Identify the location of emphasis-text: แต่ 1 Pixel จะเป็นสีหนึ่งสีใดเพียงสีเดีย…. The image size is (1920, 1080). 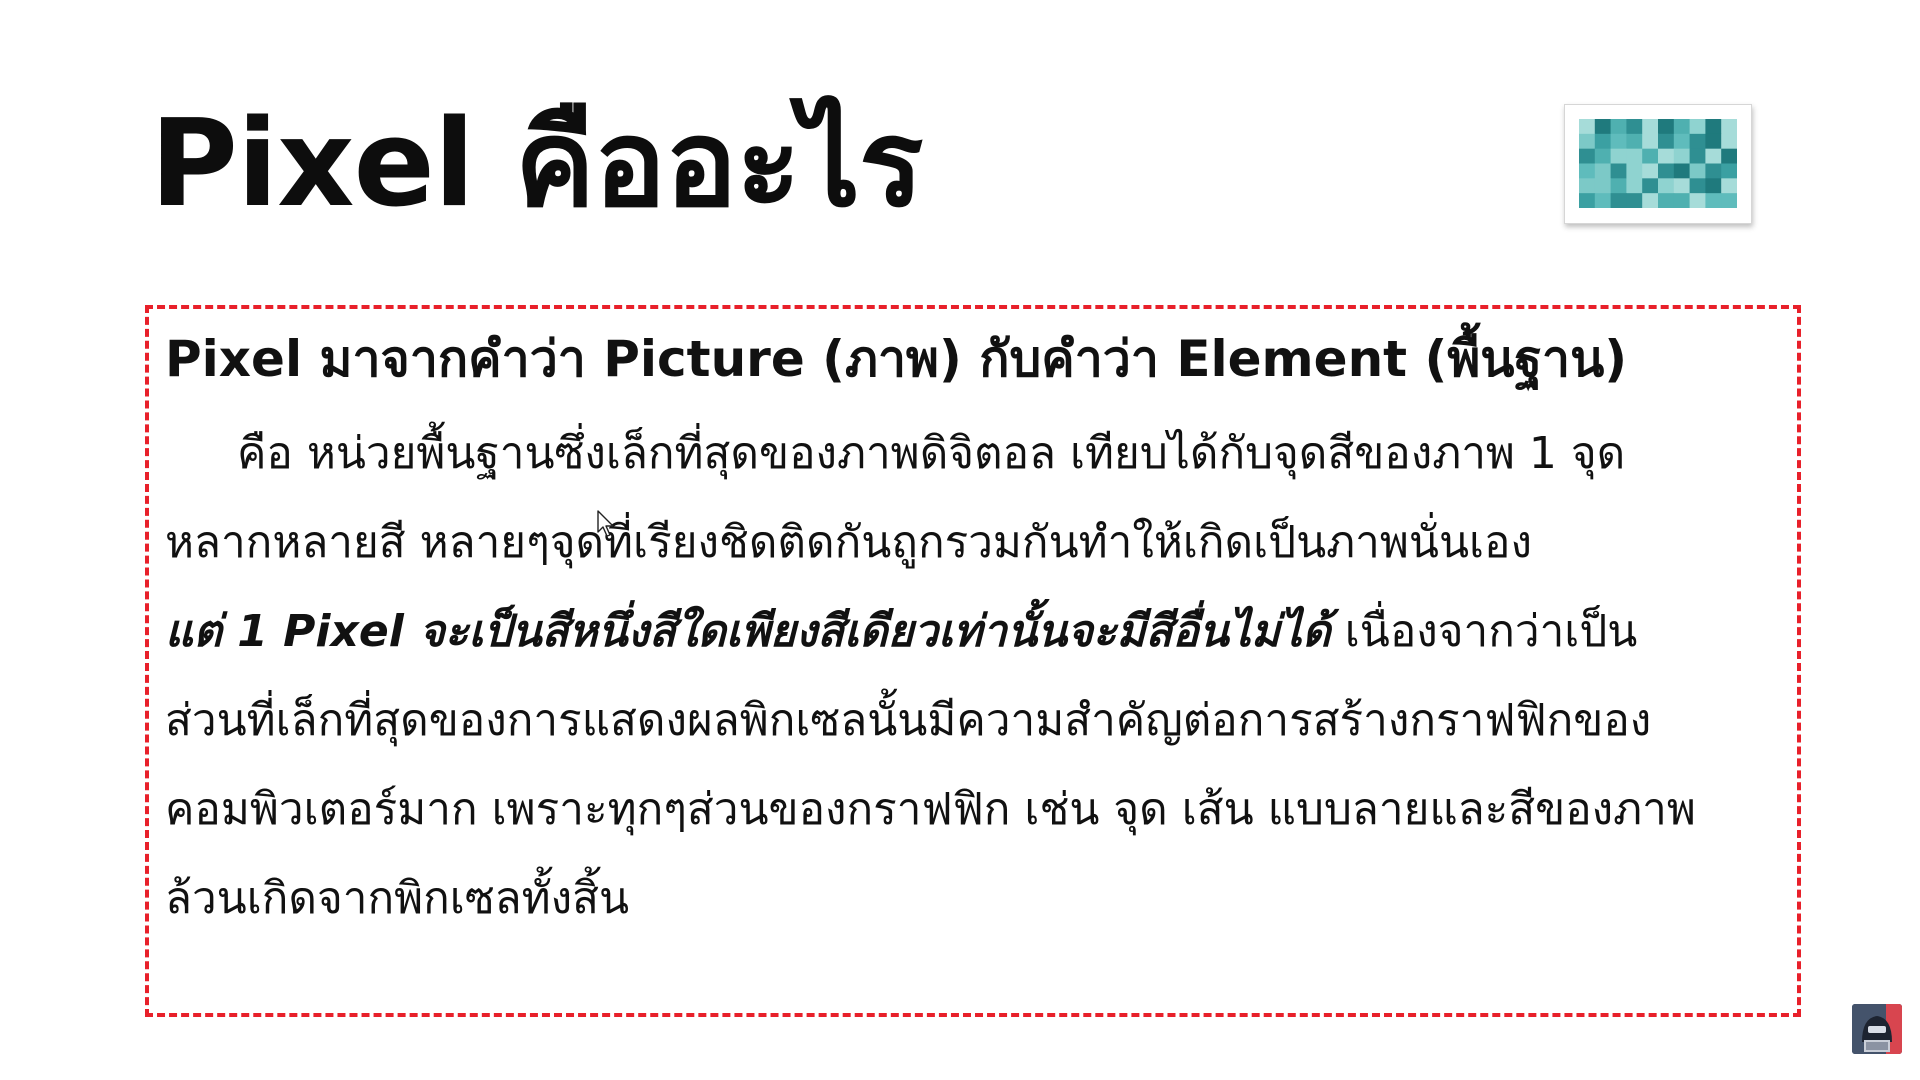
(748, 631).